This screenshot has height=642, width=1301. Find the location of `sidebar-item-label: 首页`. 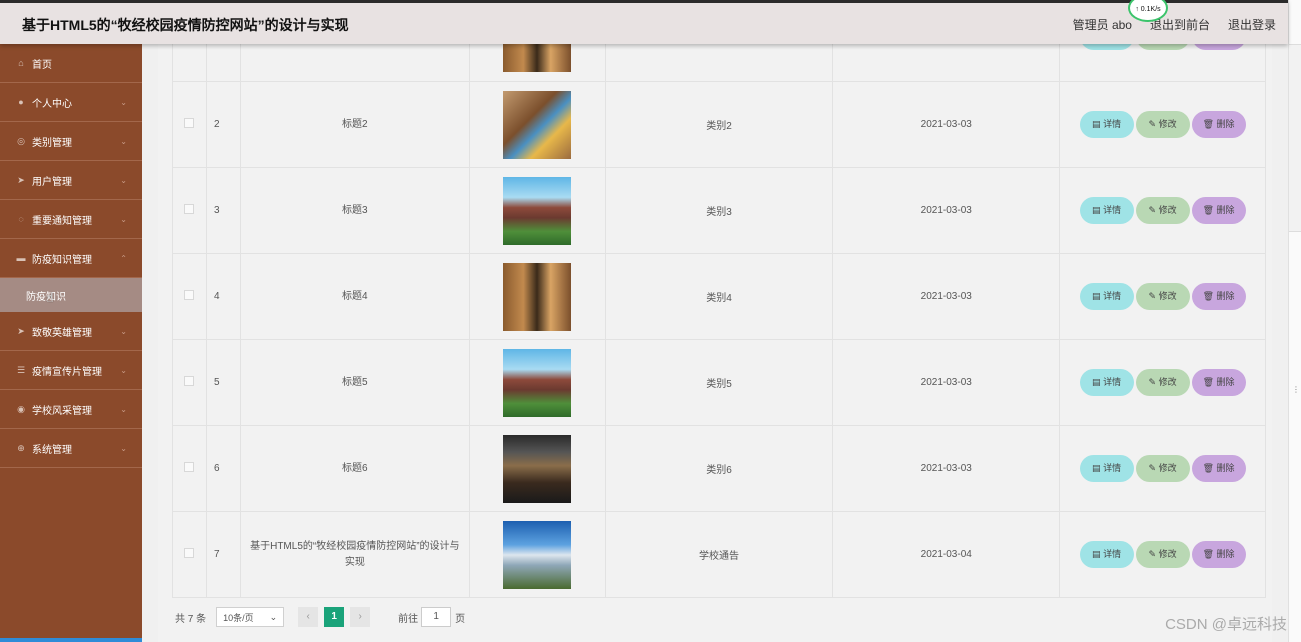

sidebar-item-label: 首页 is located at coordinates (42, 65).